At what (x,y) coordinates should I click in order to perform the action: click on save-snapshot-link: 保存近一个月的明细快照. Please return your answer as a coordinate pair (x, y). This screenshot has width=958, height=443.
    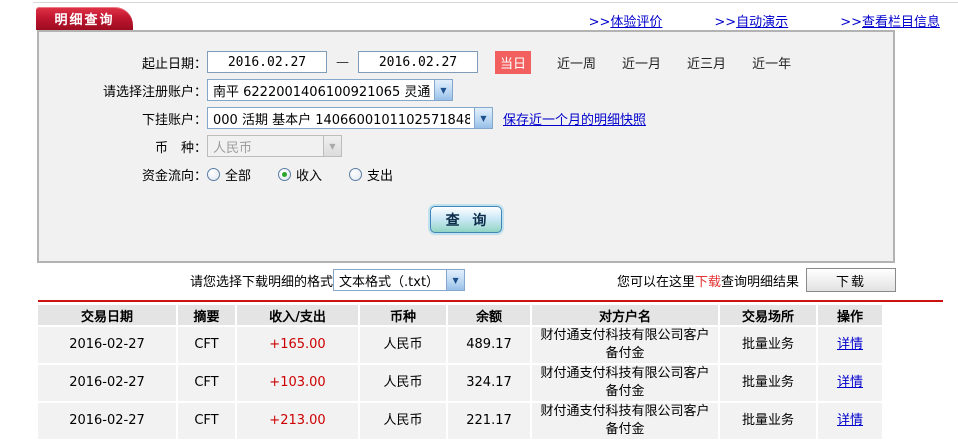
    Looking at the image, I should click on (574, 118).